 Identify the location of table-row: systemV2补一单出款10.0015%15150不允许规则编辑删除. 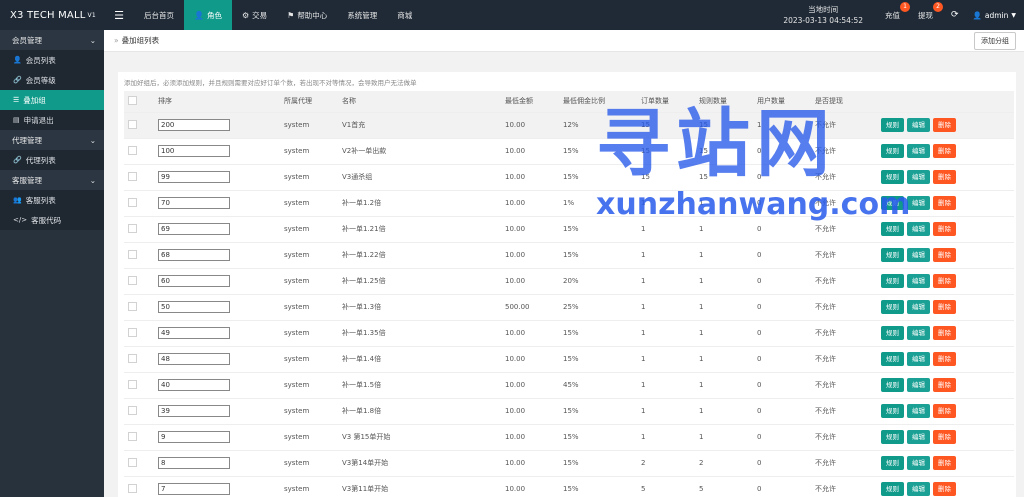
(569, 150).